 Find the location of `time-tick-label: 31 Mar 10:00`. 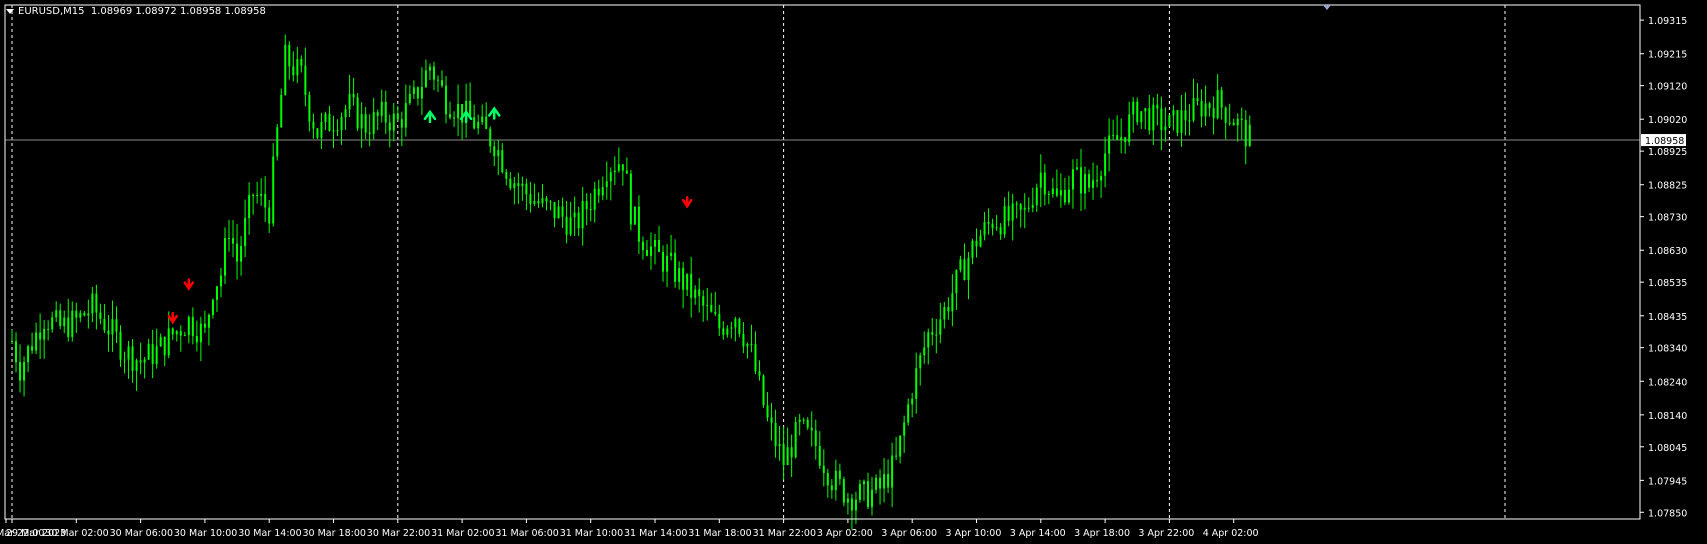

time-tick-label: 31 Mar 10:00 is located at coordinates (591, 533).